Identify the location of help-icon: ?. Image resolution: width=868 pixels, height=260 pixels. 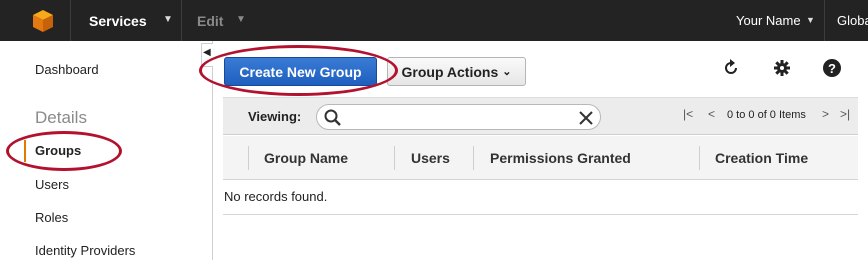
(832, 68).